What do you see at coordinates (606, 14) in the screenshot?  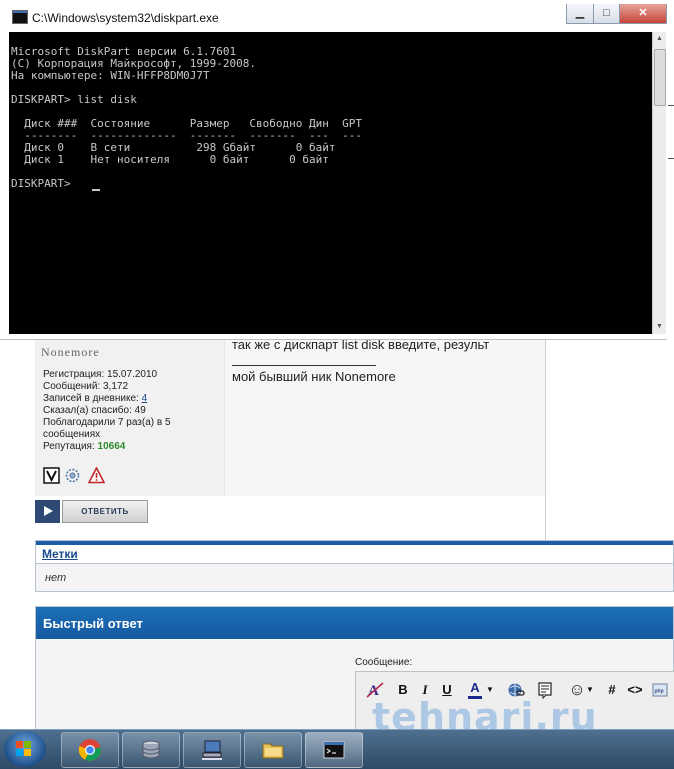 I see `maximize-button: □` at bounding box center [606, 14].